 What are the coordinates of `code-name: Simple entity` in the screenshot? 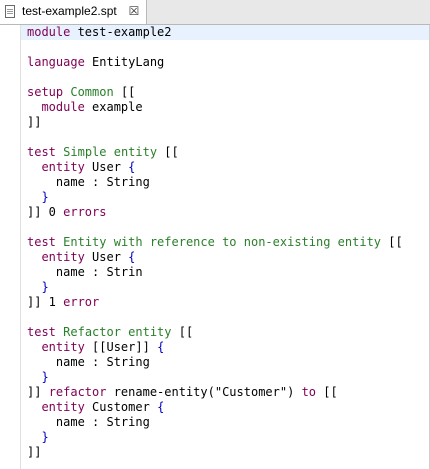 It's located at (110, 152).